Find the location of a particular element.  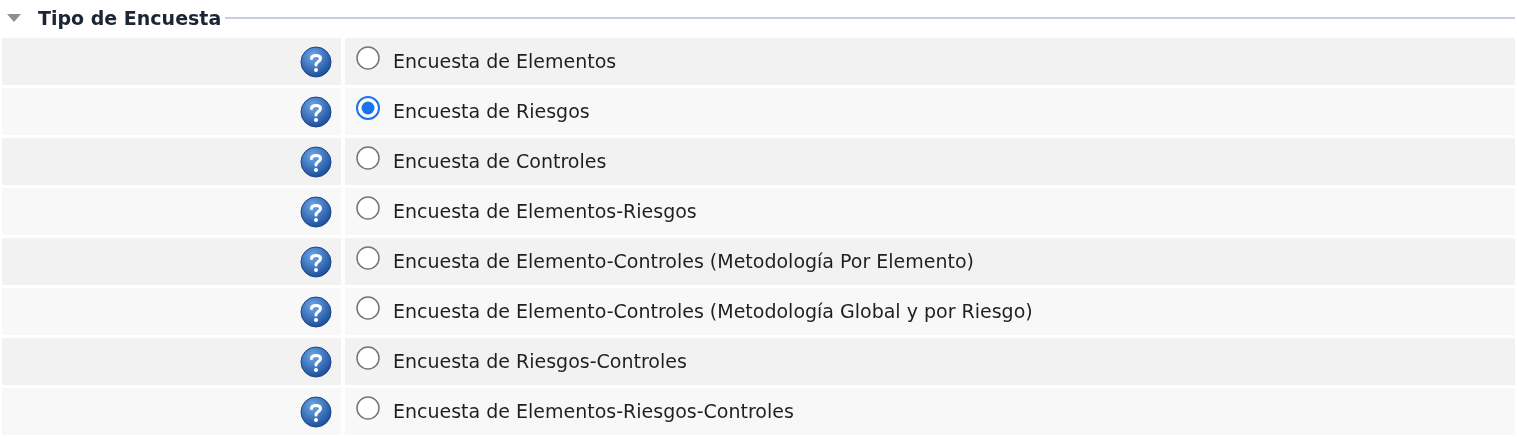

option-label: Encuesta de Riesgos is located at coordinates (491, 112).